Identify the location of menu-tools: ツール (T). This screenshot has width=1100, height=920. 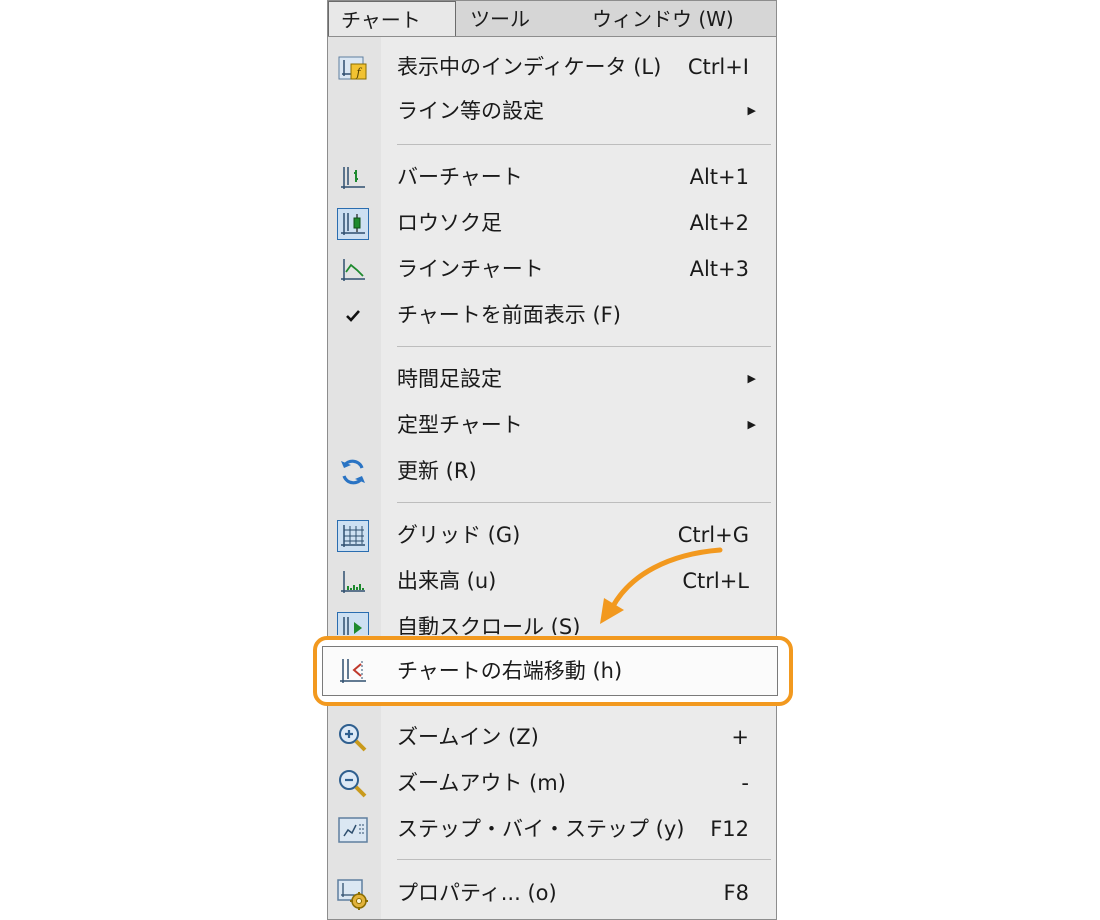
(517, 34).